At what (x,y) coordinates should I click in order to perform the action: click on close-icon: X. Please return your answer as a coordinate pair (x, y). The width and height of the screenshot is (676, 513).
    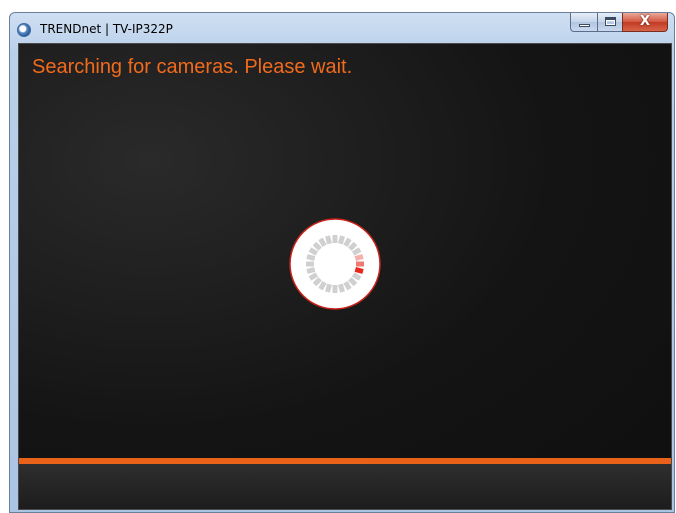
    Looking at the image, I should click on (645, 21).